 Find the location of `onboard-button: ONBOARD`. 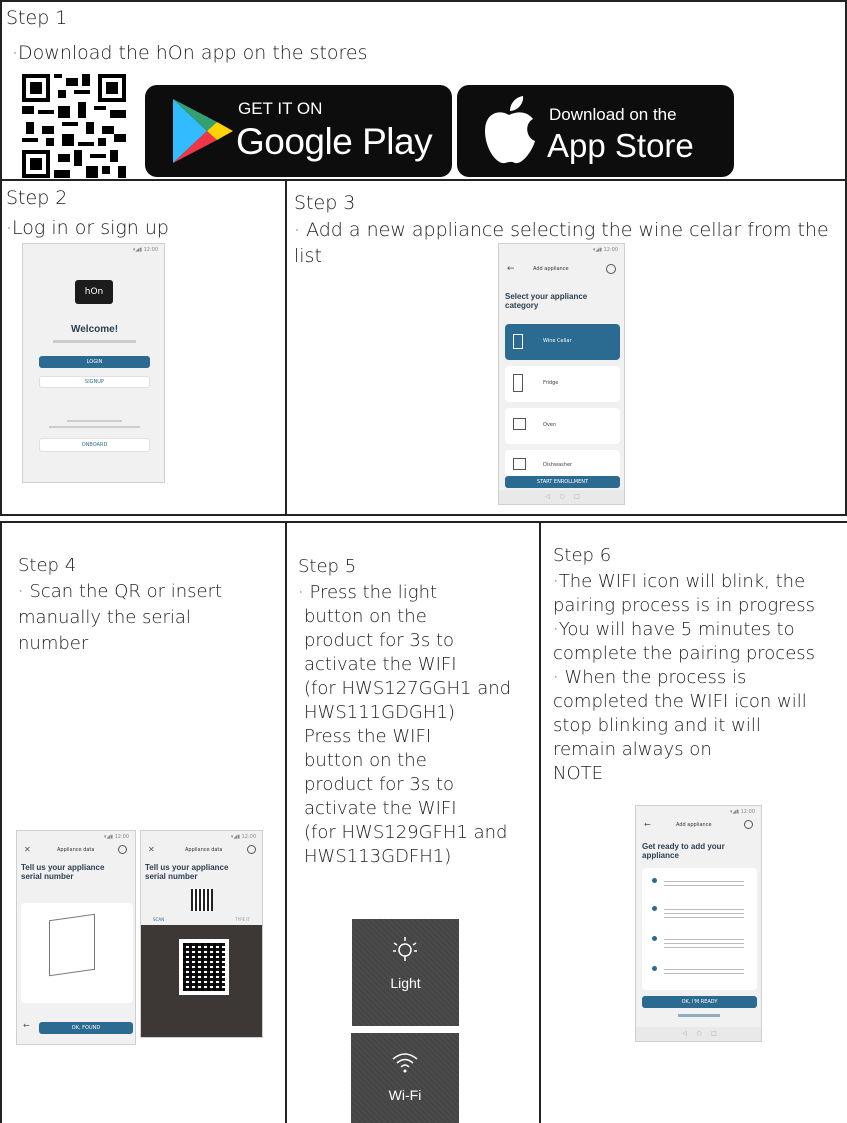

onboard-button: ONBOARD is located at coordinates (94, 445).